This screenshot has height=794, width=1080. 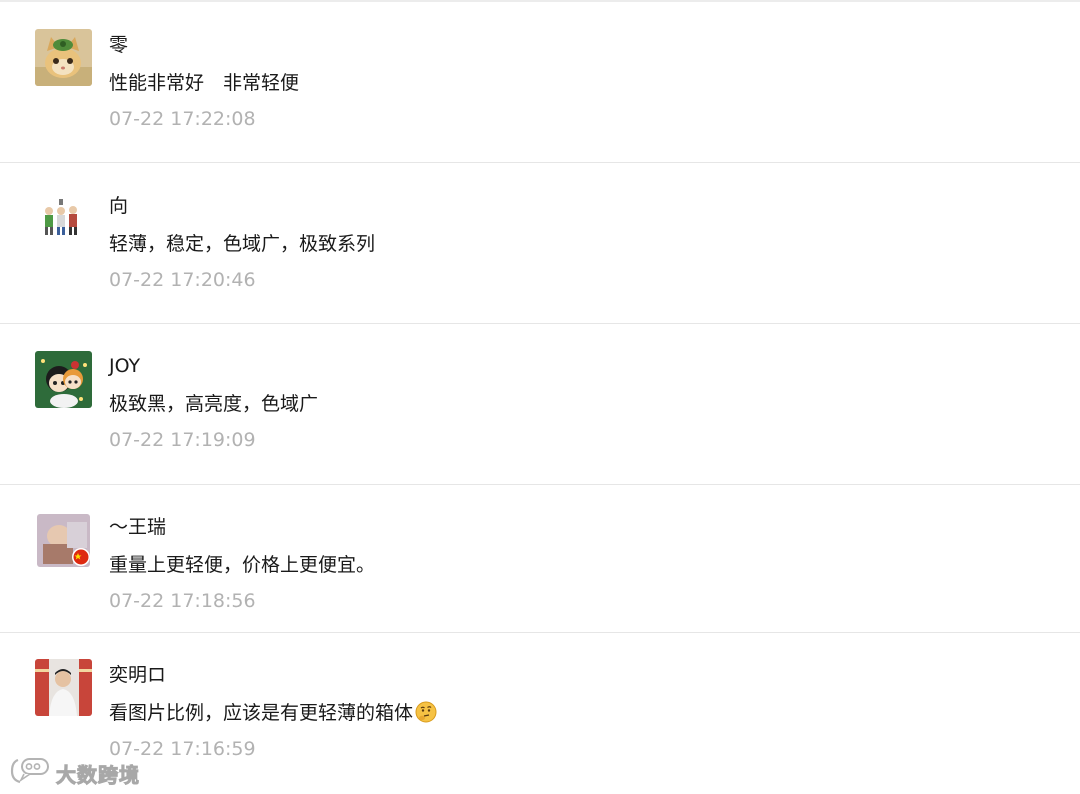 I want to click on watermark: 大数跨境, so click(x=75, y=773).